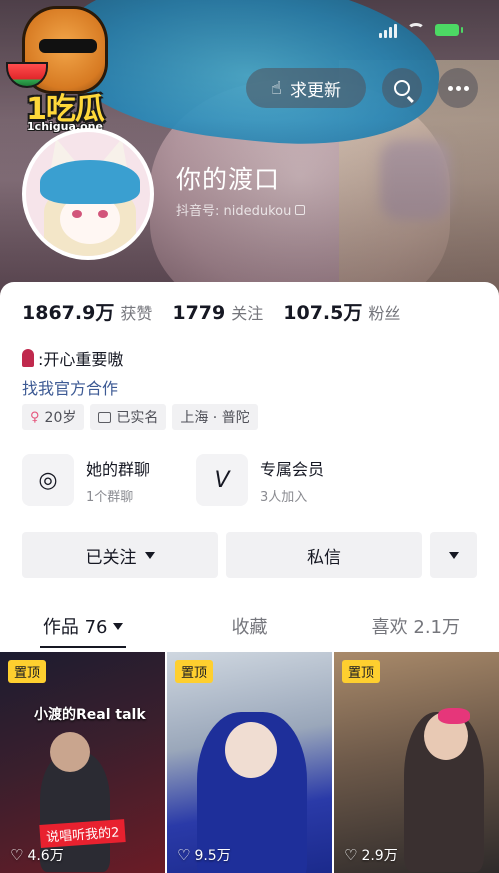 The image size is (499, 873). Describe the element at coordinates (86, 480) in the screenshot. I see `group-chat-entry: ◎ 她的群聊 1个群聊` at that location.